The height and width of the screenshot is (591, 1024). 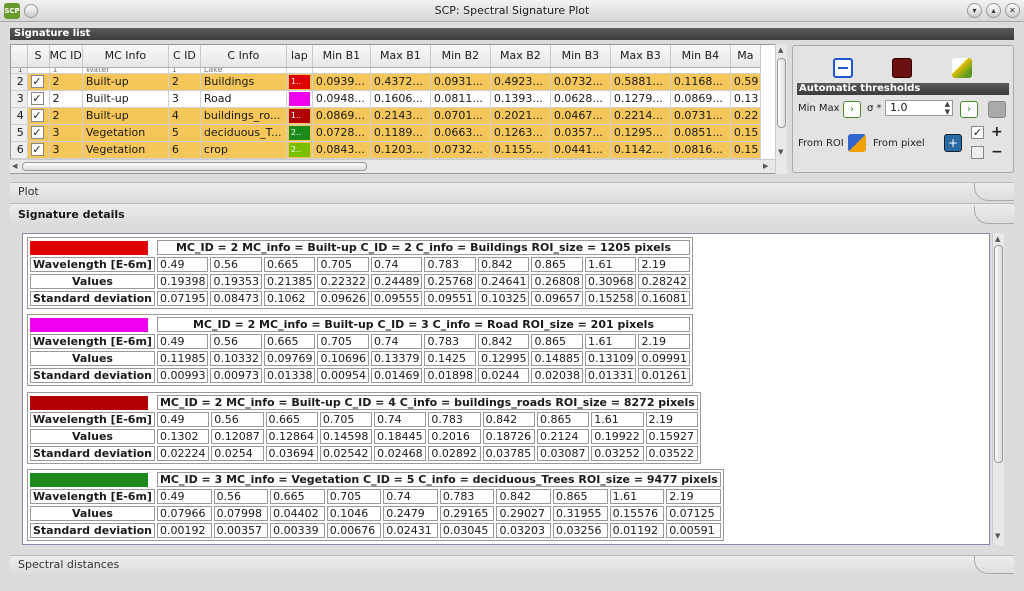 What do you see at coordinates (902, 68) in the screenshot?
I see `export-signature-icon` at bounding box center [902, 68].